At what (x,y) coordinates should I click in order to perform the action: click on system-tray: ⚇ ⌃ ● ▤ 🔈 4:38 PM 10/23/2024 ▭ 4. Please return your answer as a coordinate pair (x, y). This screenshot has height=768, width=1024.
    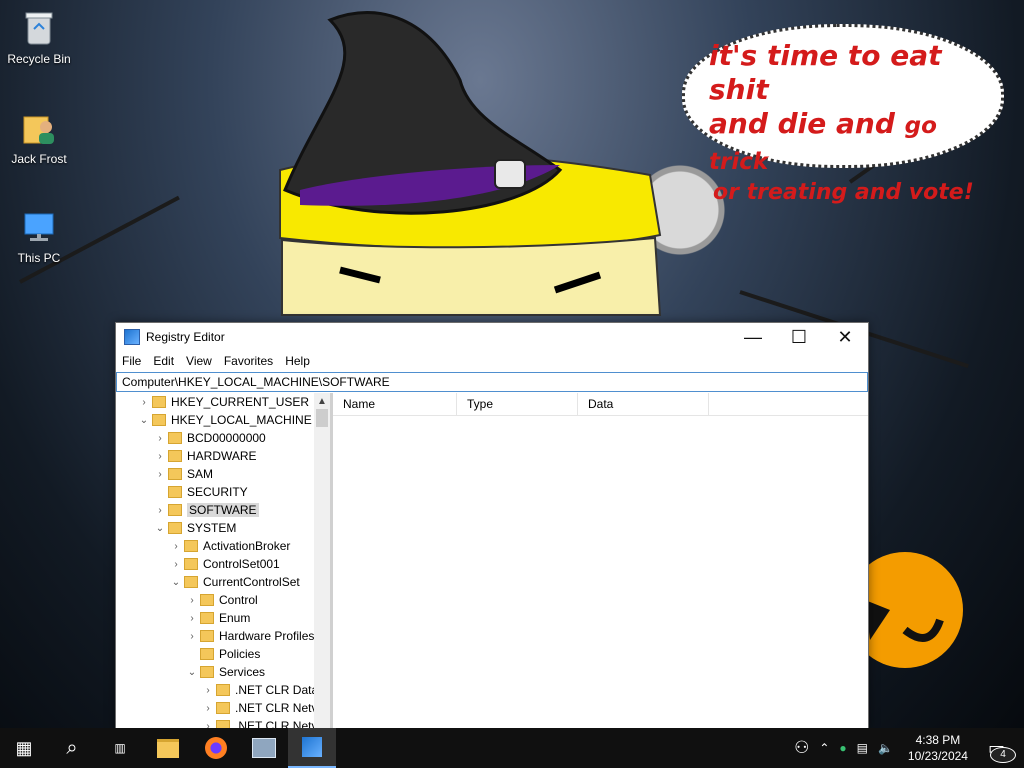
    Looking at the image, I should click on (906, 748).